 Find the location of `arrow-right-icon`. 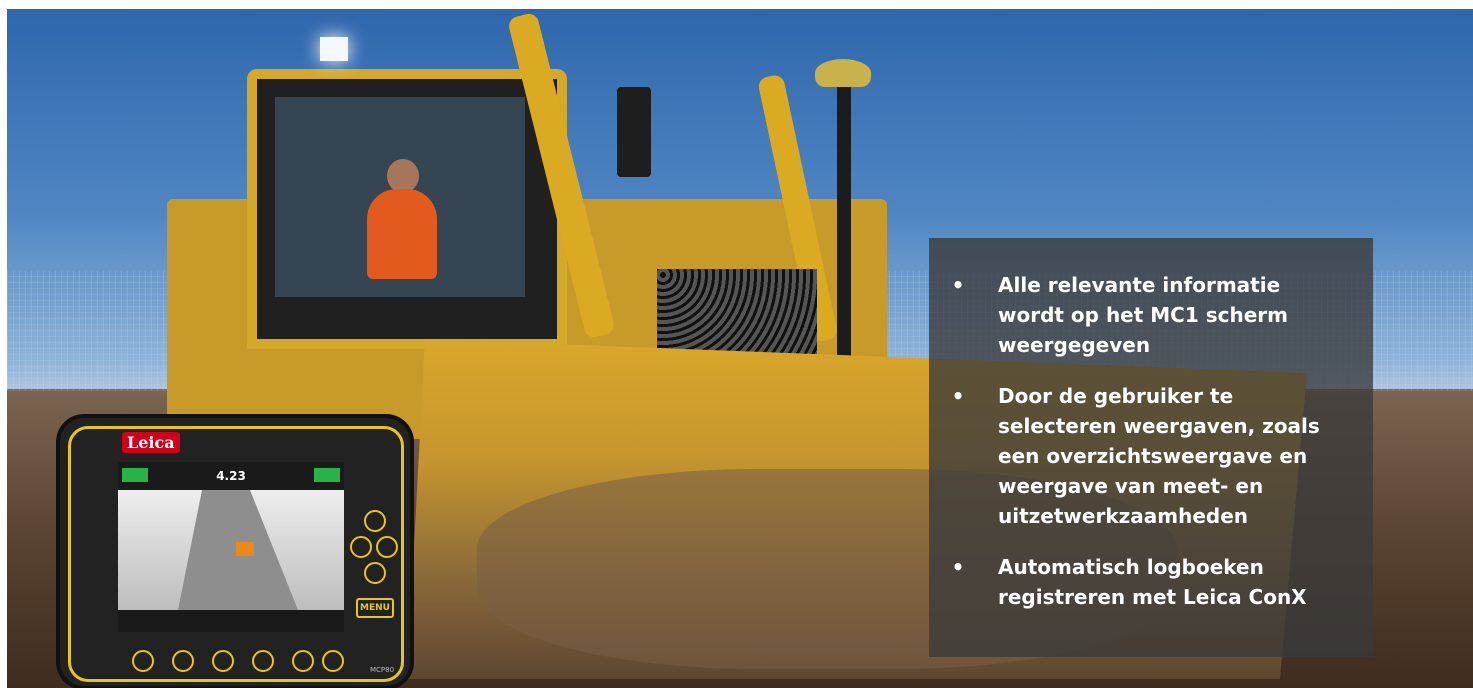

arrow-right-icon is located at coordinates (387, 547).